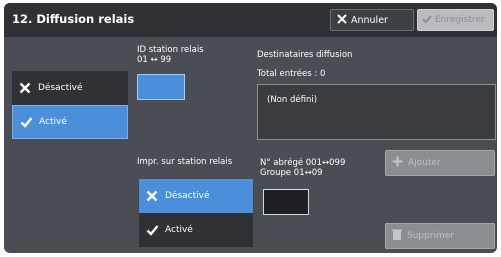 The height and width of the screenshot is (257, 501). I want to click on station-id-field, so click(161, 87).